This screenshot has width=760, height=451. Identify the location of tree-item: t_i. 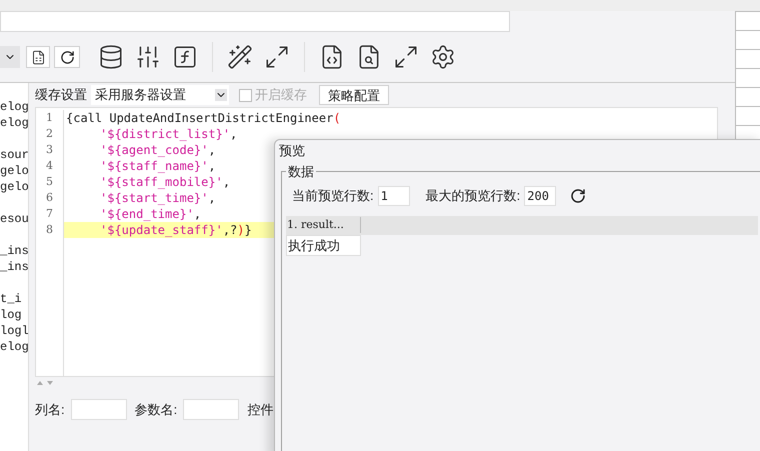
(14, 299).